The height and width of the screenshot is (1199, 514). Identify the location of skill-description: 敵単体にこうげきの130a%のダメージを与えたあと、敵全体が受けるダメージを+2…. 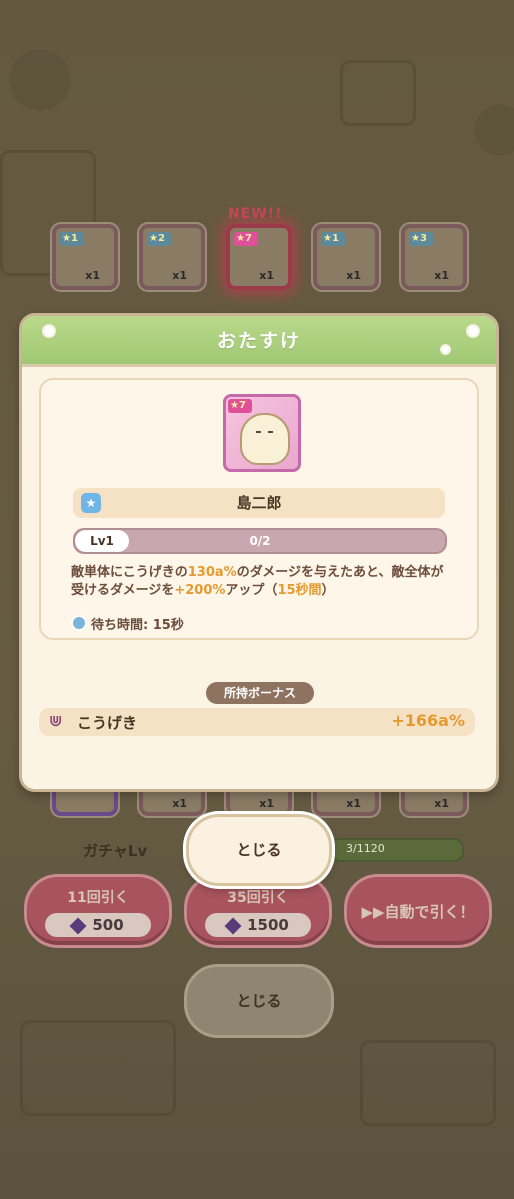
(257, 581).